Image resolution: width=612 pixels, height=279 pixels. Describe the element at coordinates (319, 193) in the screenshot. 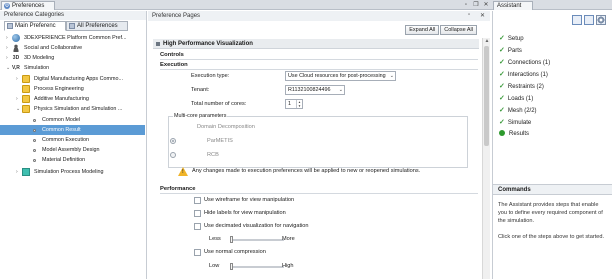

I see `performance-divider` at that location.